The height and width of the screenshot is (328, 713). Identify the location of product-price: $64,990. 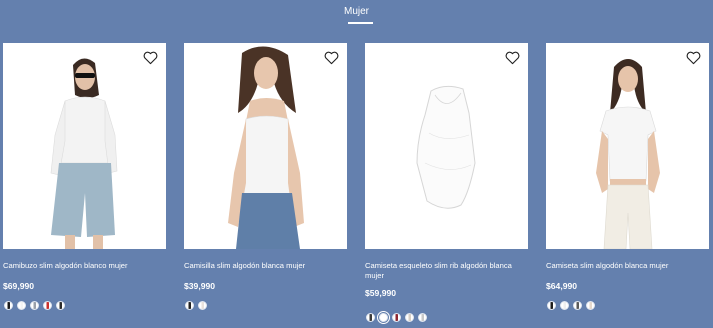
(562, 286).